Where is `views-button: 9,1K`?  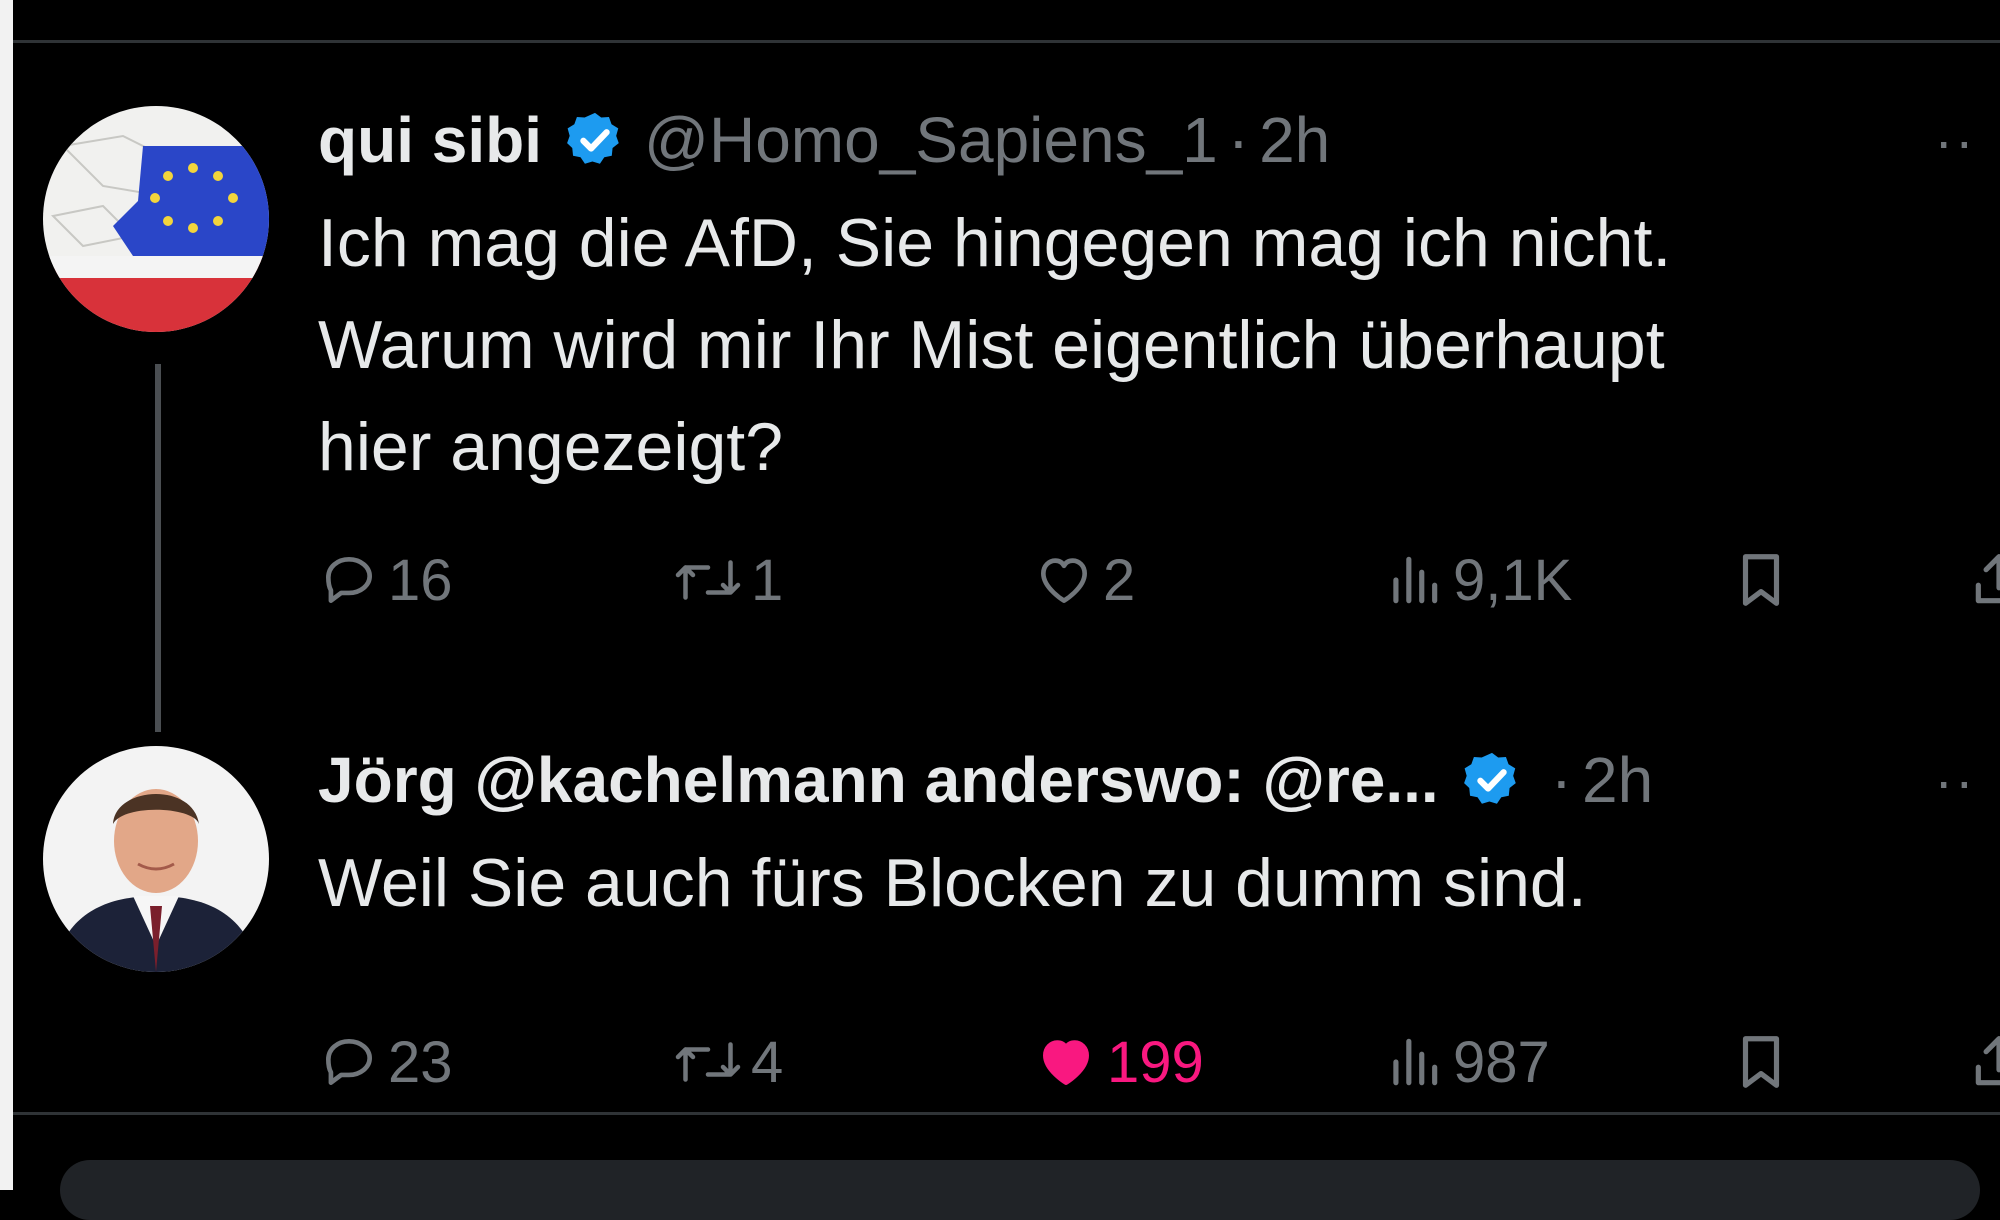
views-button: 9,1K is located at coordinates (1477, 580).